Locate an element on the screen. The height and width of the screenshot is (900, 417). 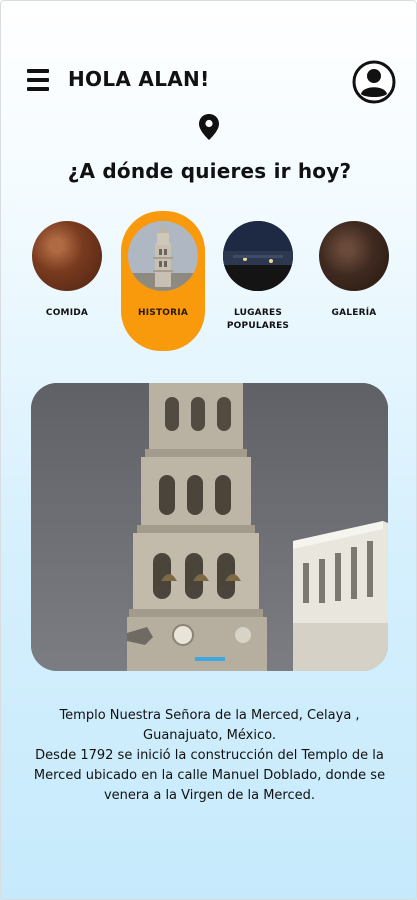
food-thumbnail is located at coordinates (67, 256).